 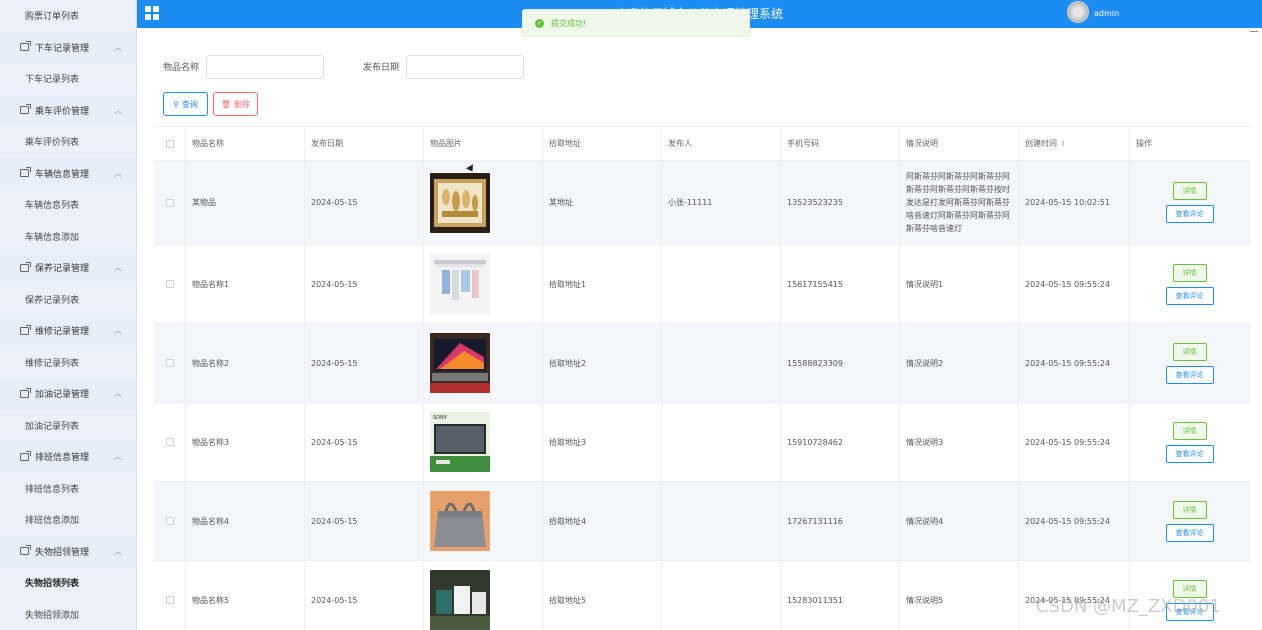 I want to click on delete-button-label: 删除, so click(x=242, y=104).